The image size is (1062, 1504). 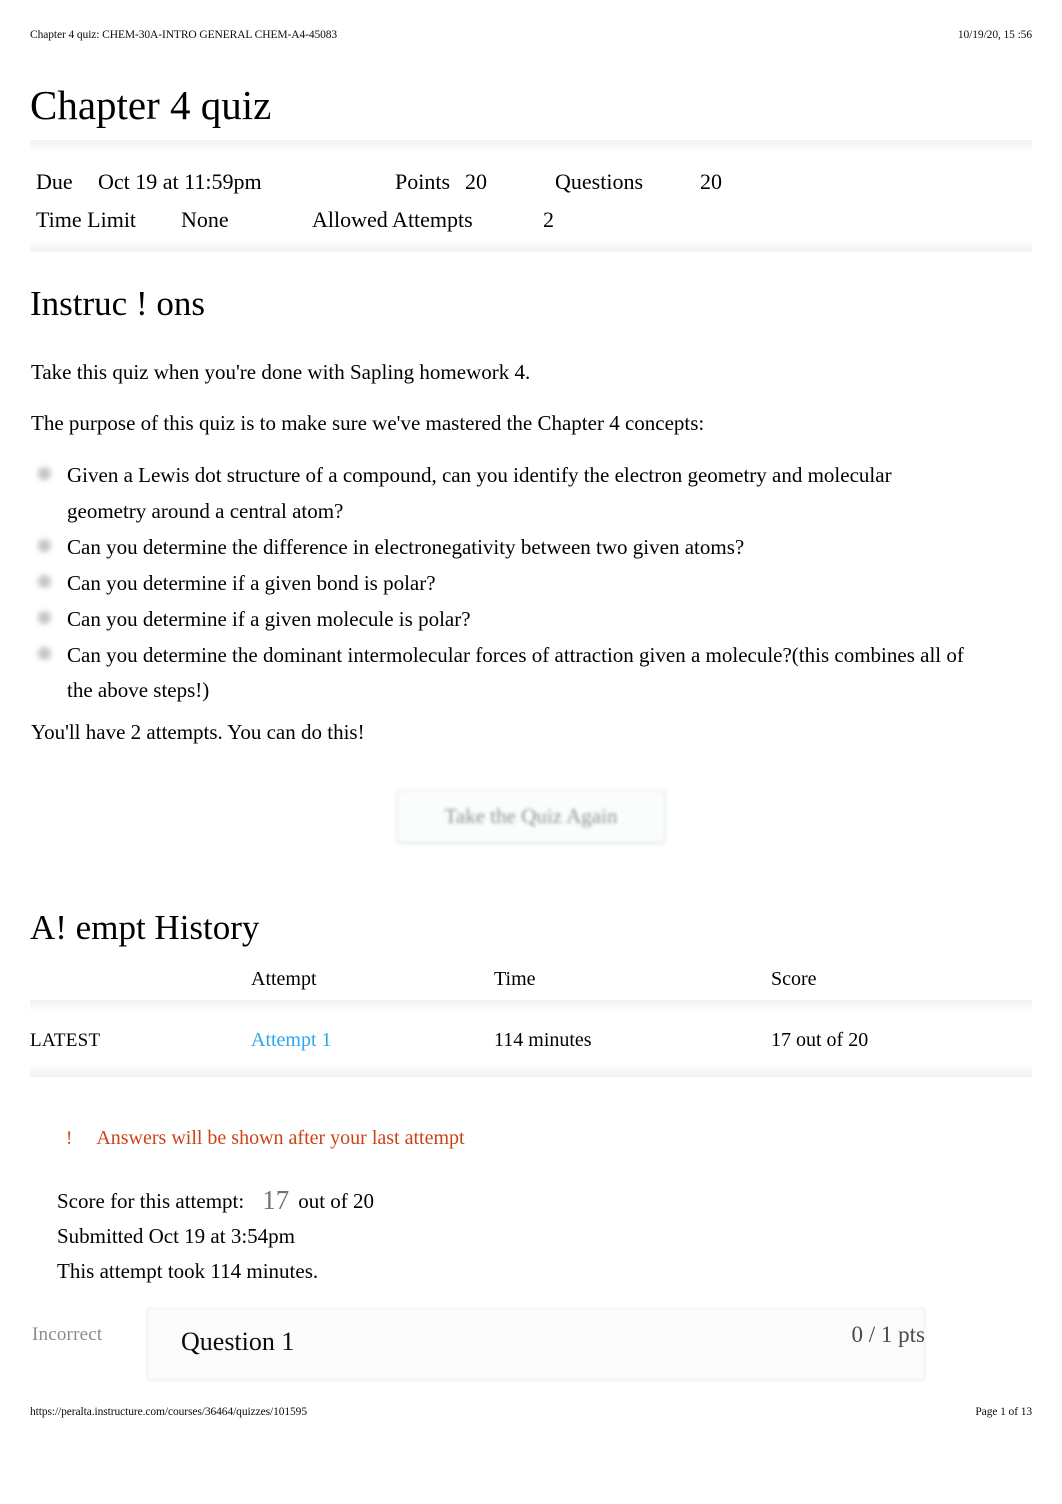 I want to click on page-title: Chapter 4 quiz, so click(x=151, y=105).